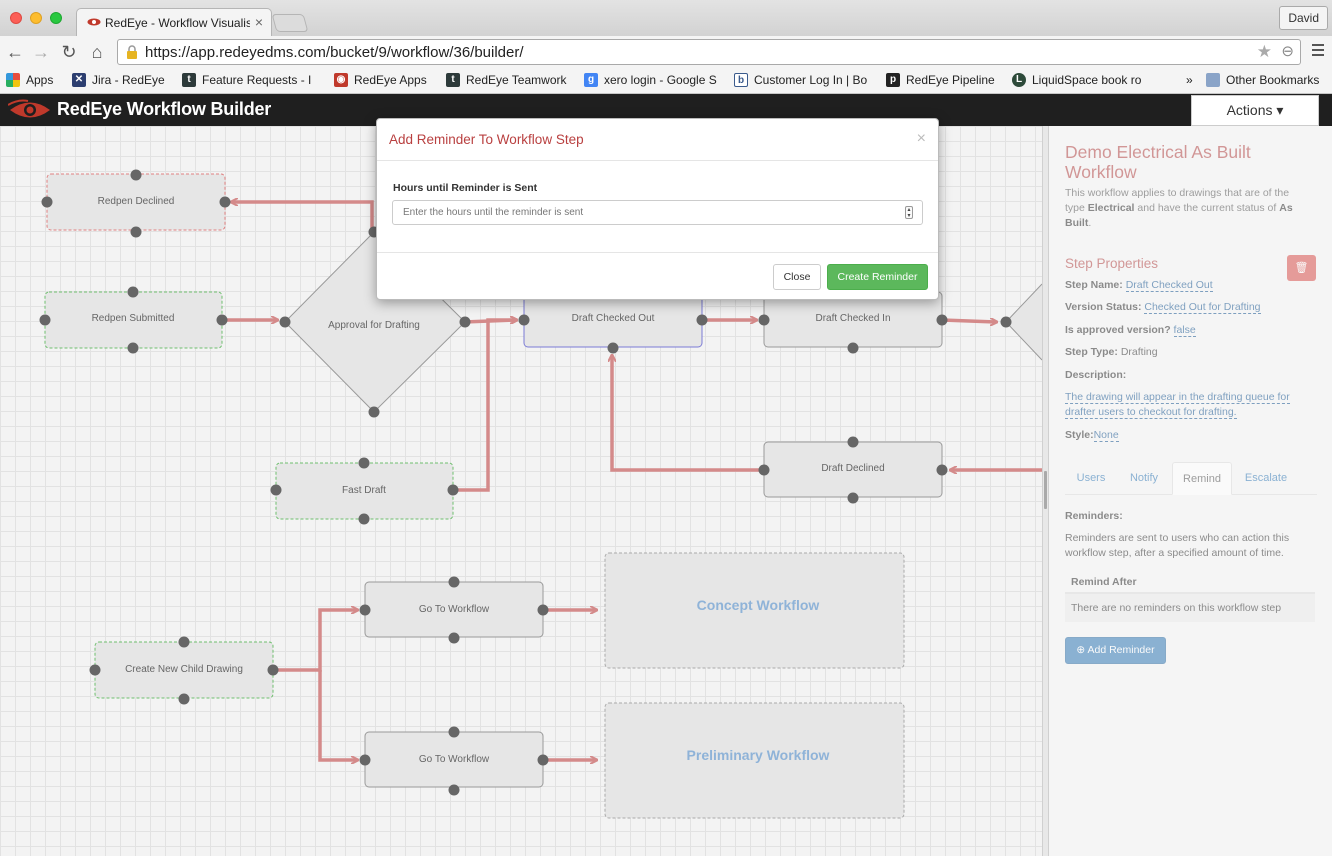 The height and width of the screenshot is (856, 1332). I want to click on browser-tab: RedEye - Workflow Visualis ×, so click(174, 22).